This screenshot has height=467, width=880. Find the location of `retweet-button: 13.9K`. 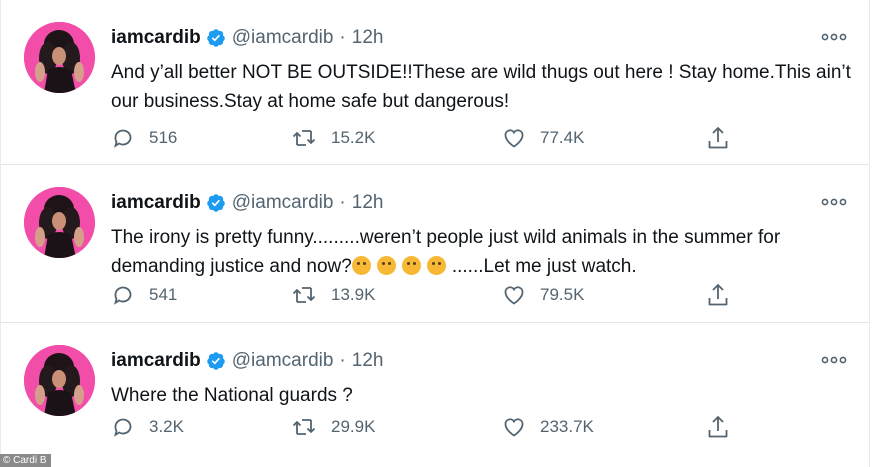

retweet-button: 13.9K is located at coordinates (333, 295).